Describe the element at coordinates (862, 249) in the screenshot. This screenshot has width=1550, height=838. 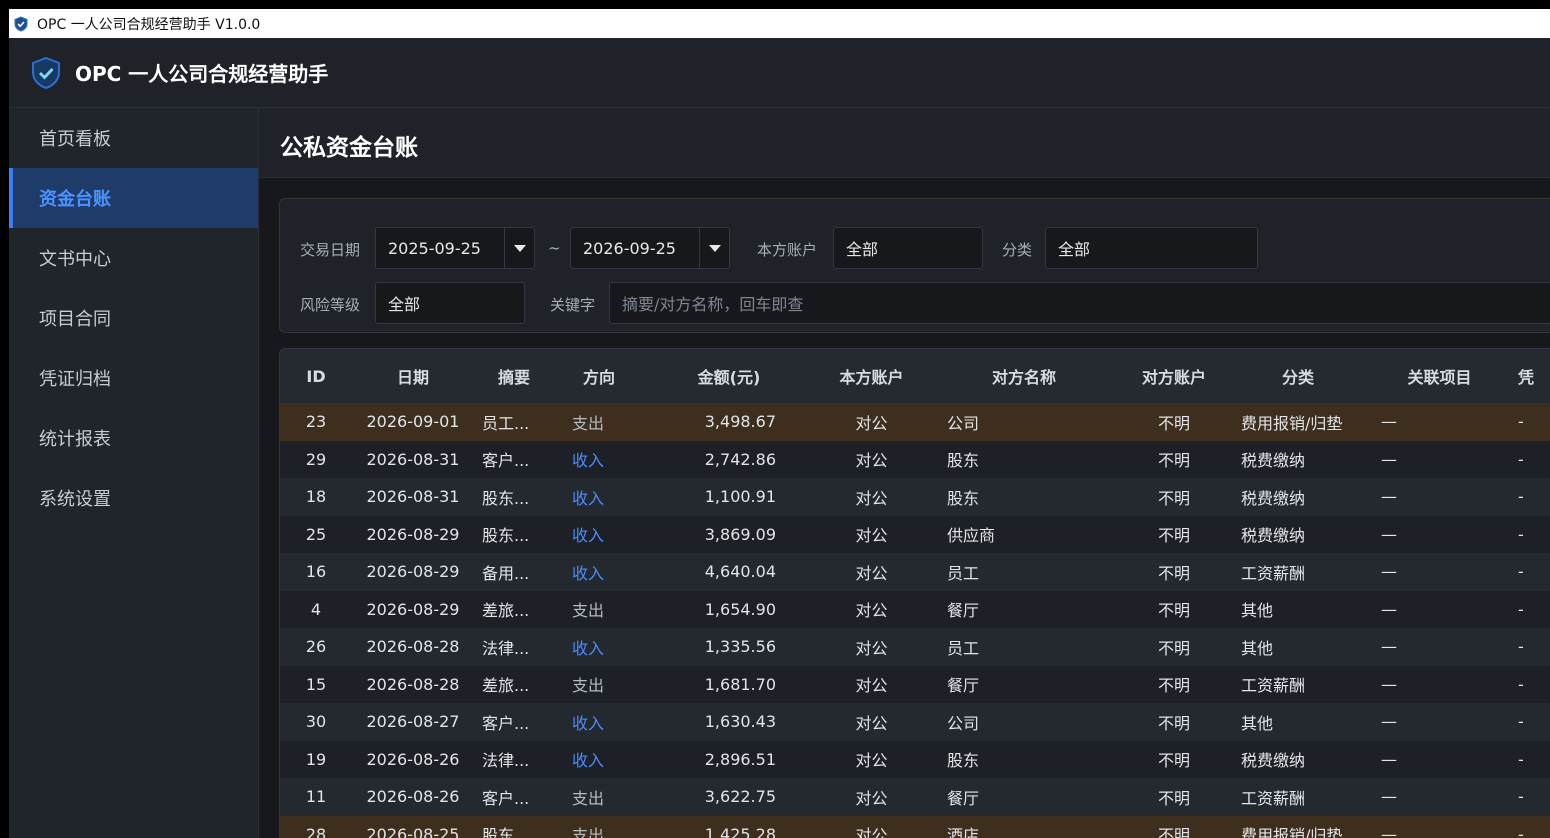
I see `account-select-value: 全部` at that location.